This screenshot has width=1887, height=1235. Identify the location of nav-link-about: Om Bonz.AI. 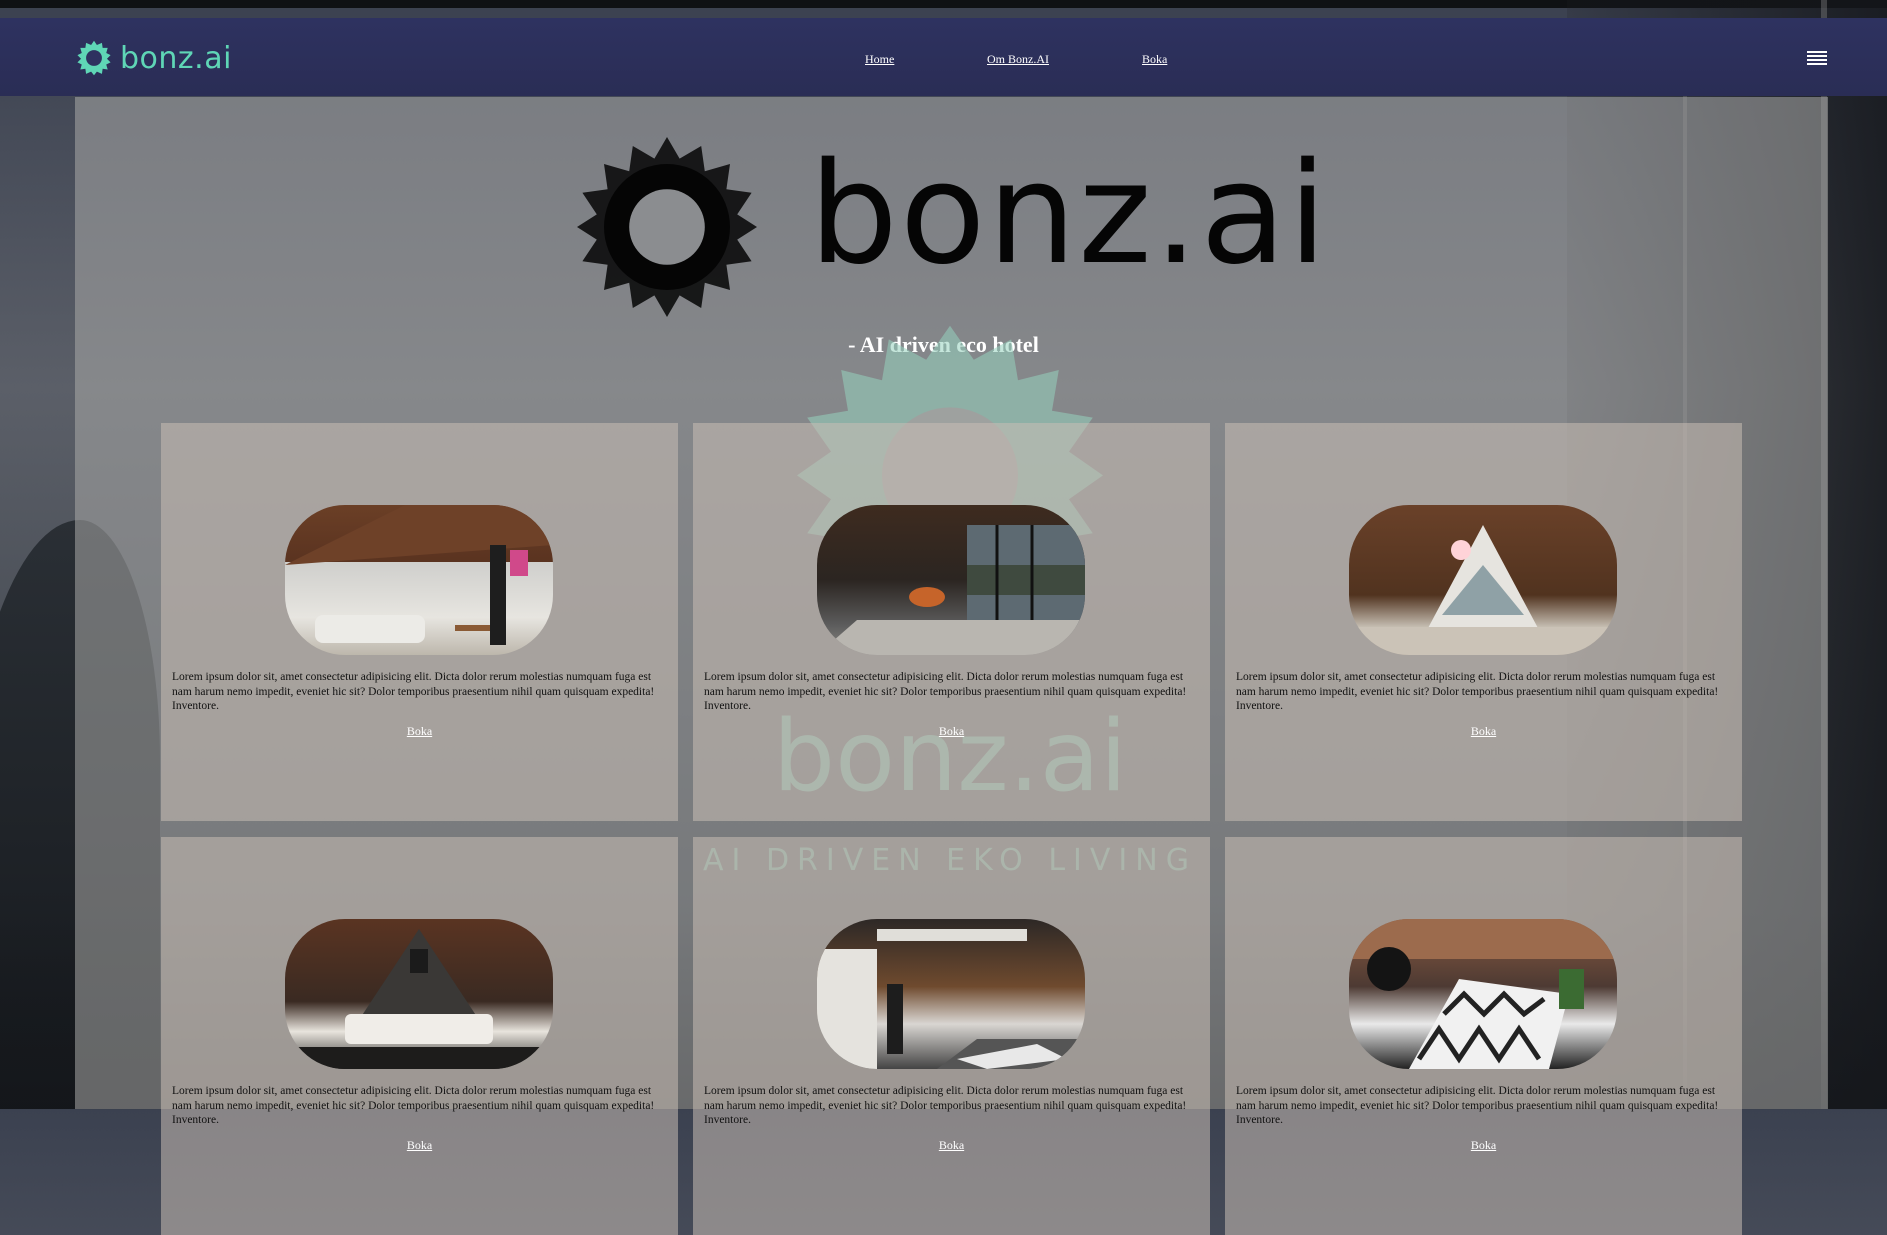
(1018, 59).